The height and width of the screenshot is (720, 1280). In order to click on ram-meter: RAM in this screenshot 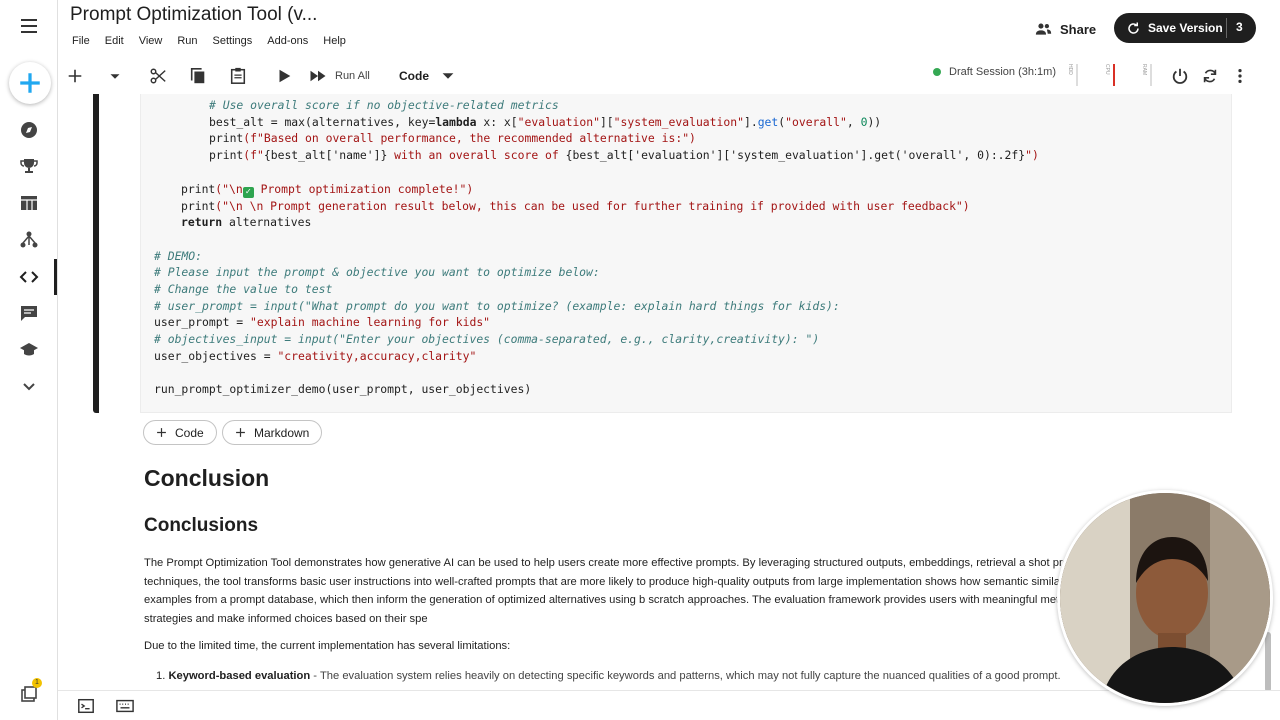, I will do `click(1145, 76)`.